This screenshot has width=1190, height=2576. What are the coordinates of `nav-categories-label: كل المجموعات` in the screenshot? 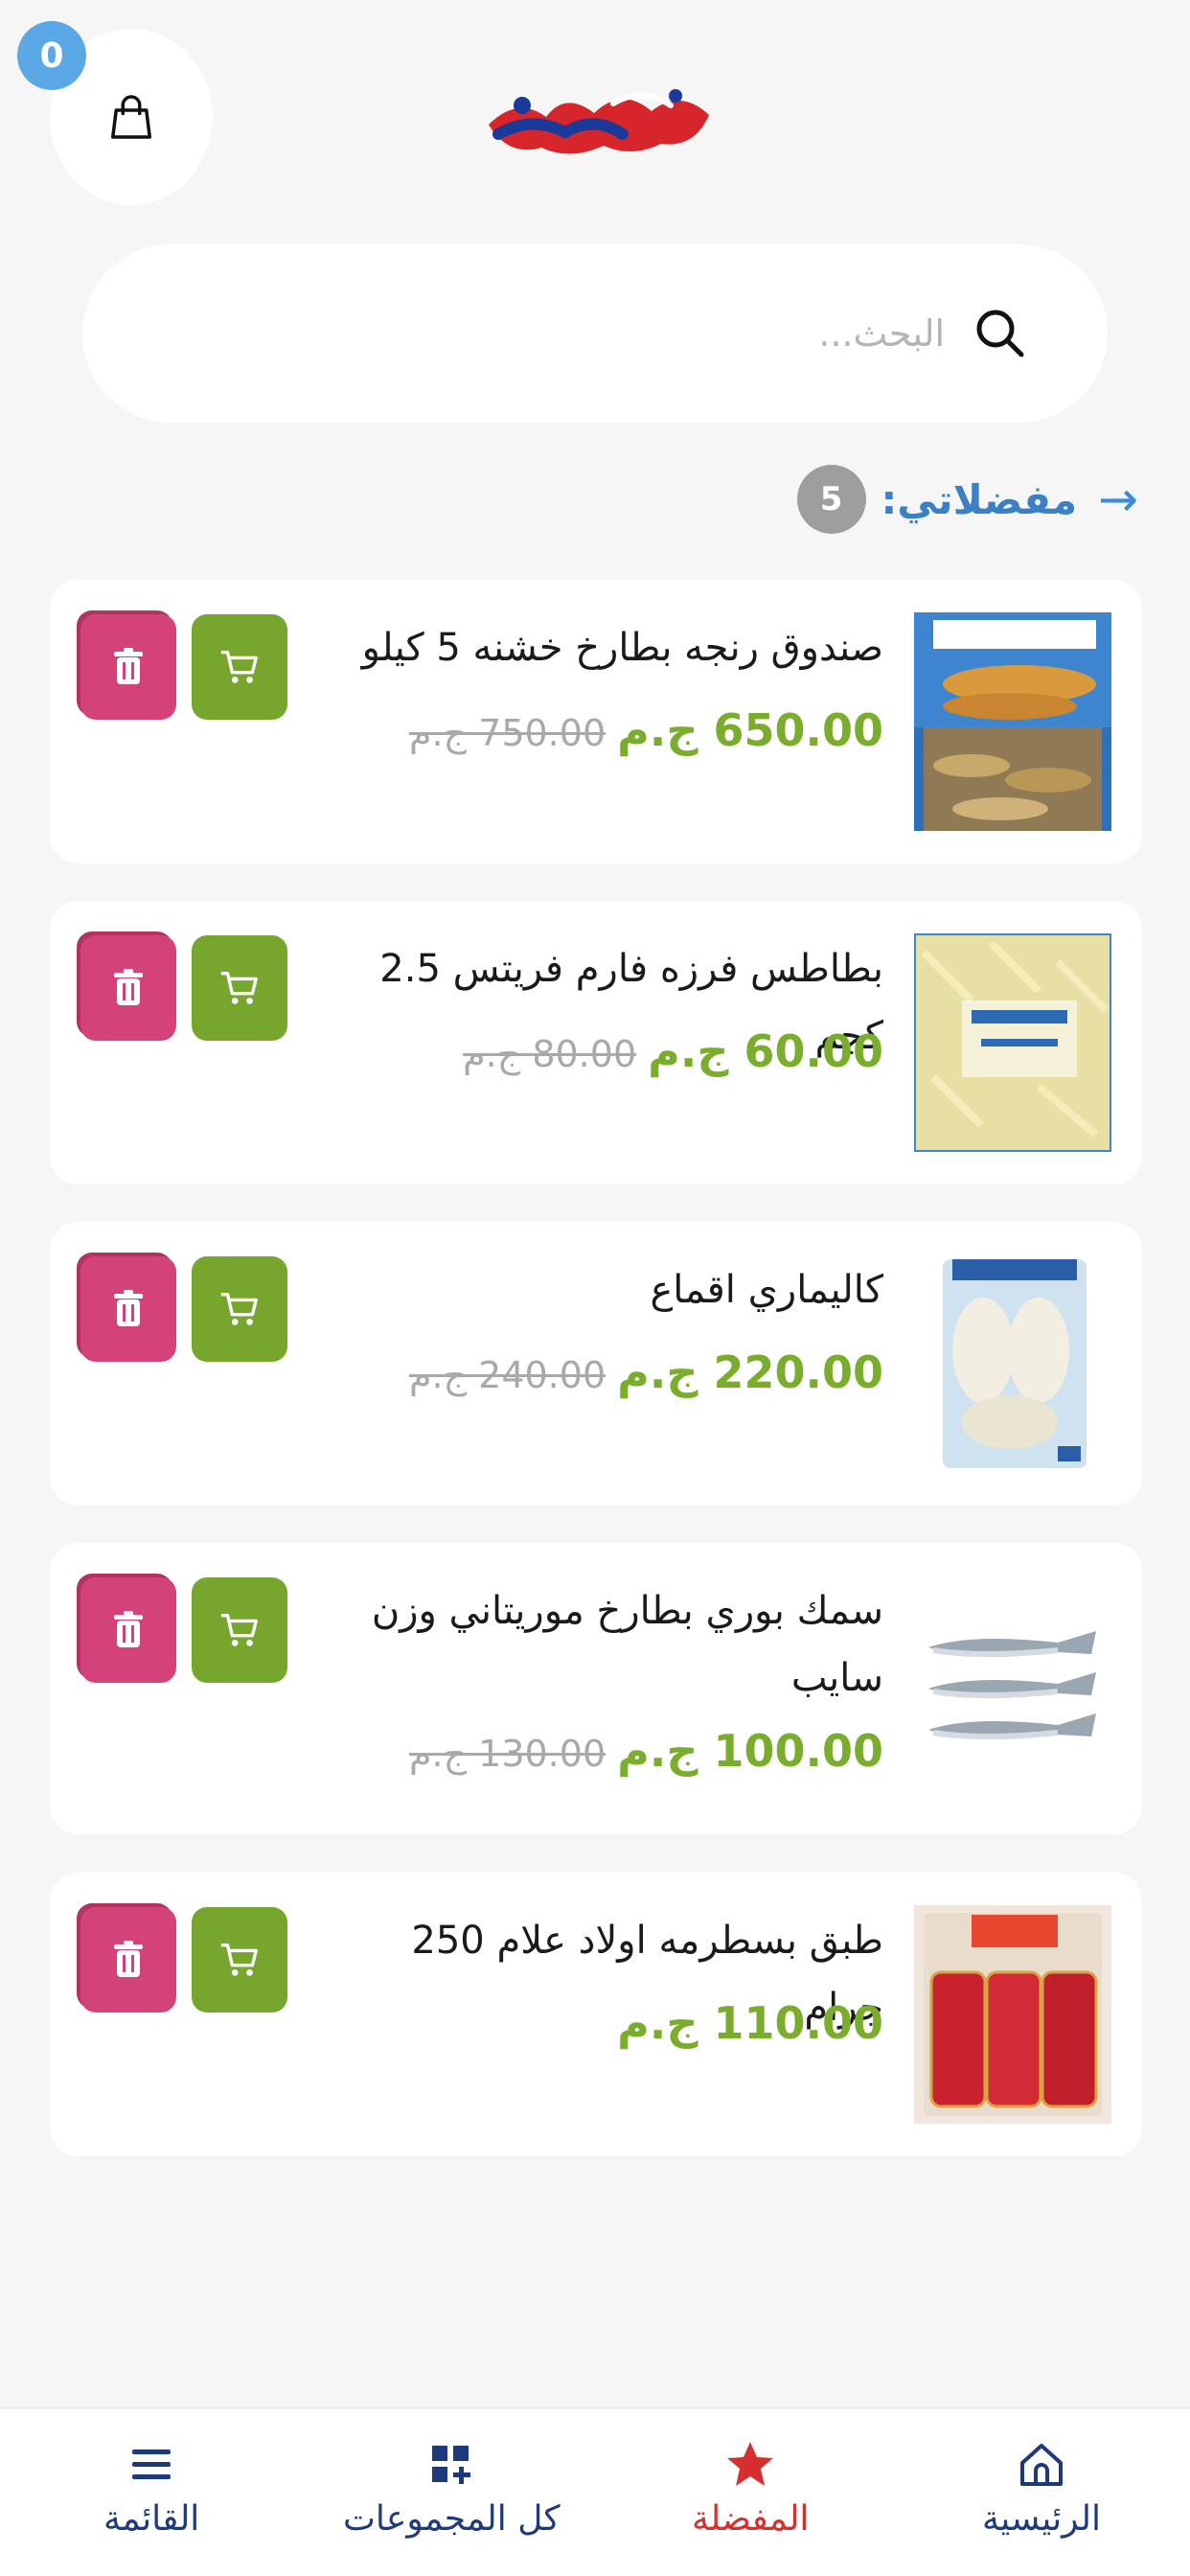 It's located at (452, 2519).